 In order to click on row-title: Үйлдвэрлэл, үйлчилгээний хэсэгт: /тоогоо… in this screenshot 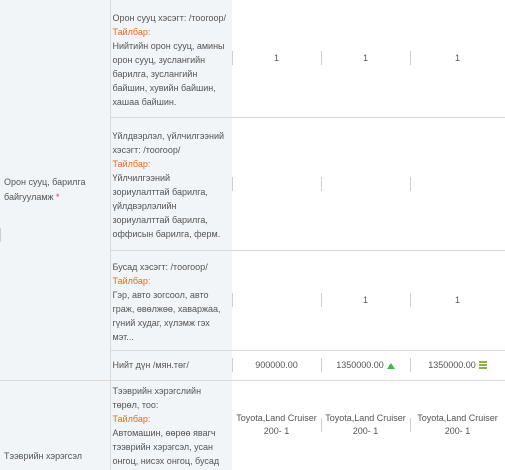, I will do `click(168, 143)`.